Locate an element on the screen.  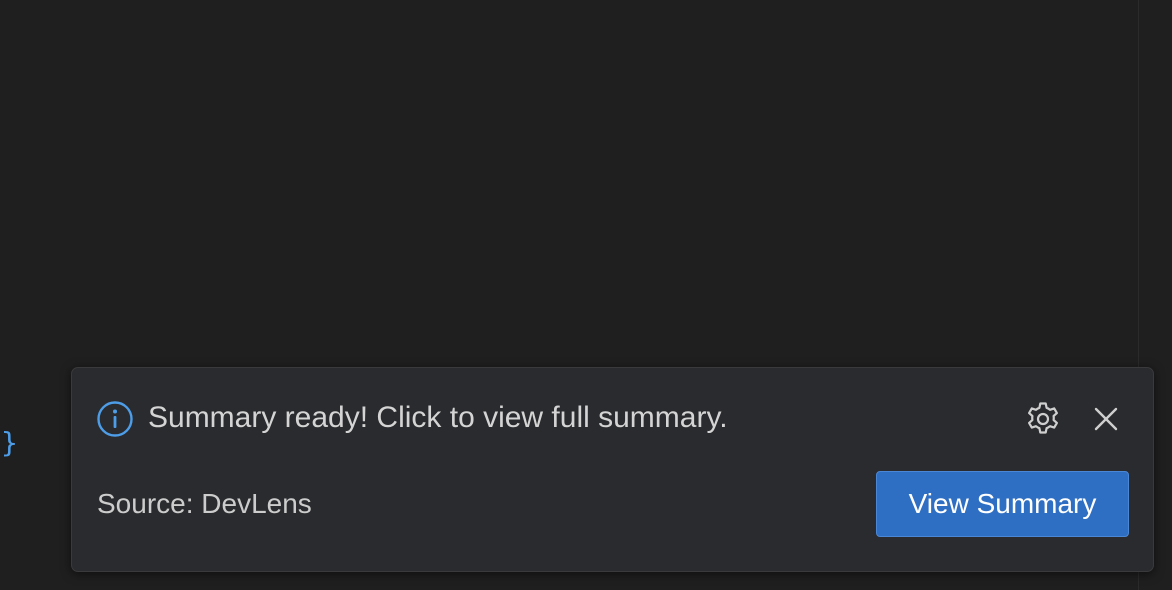
notification-source: Source: DevLens is located at coordinates (204, 503).